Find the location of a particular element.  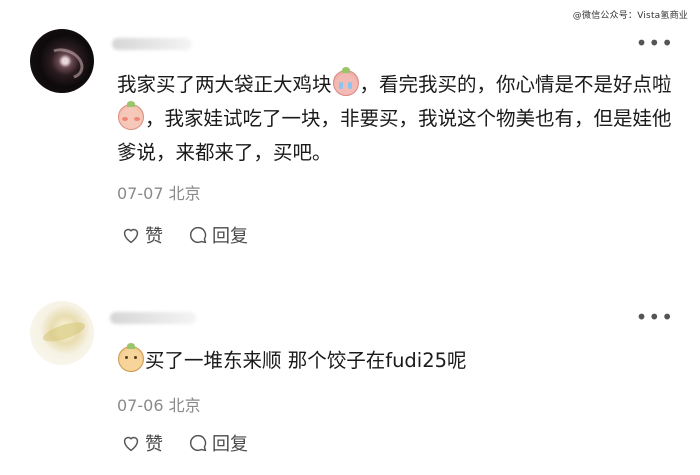

comment-text-part: 买了一堆东来顺 那个饺子在fudi25呢 is located at coordinates (306, 360).